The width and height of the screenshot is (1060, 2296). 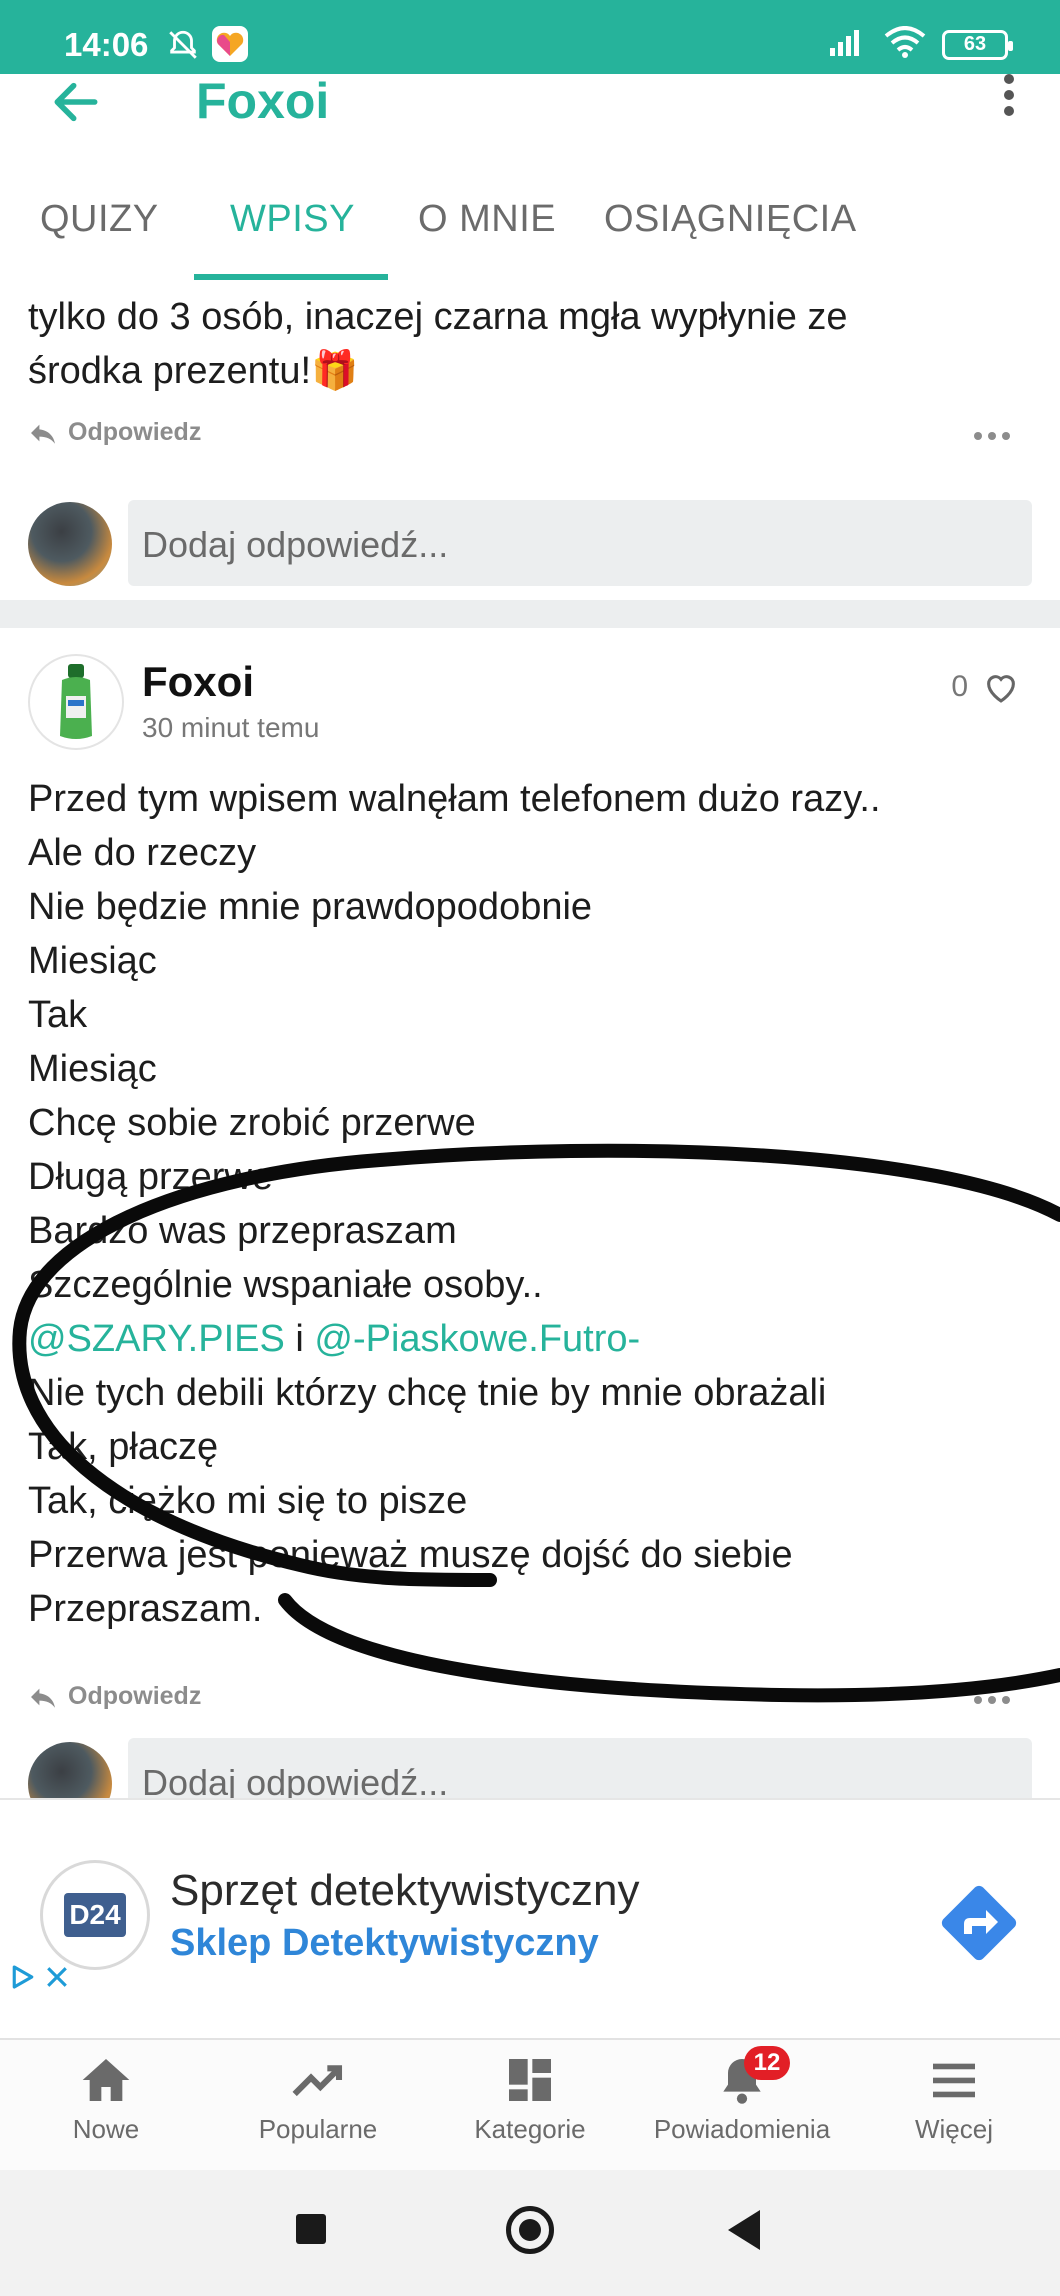 What do you see at coordinates (905, 44) in the screenshot?
I see `wifi-icon` at bounding box center [905, 44].